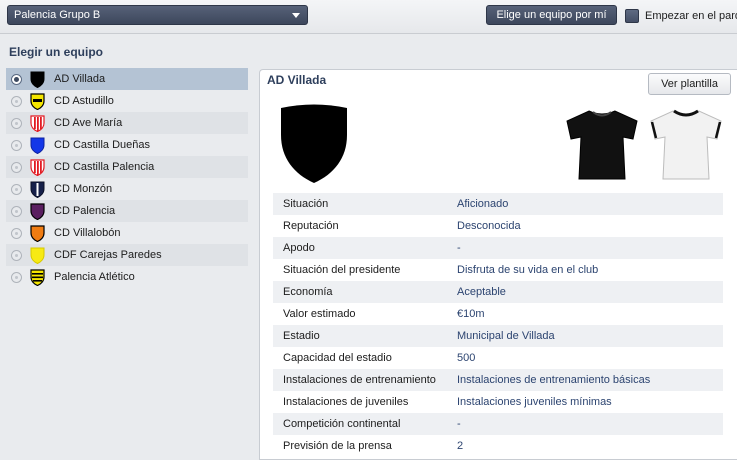 The height and width of the screenshot is (460, 737). What do you see at coordinates (337, 446) in the screenshot?
I see `info-label: Previsión de la prensa` at bounding box center [337, 446].